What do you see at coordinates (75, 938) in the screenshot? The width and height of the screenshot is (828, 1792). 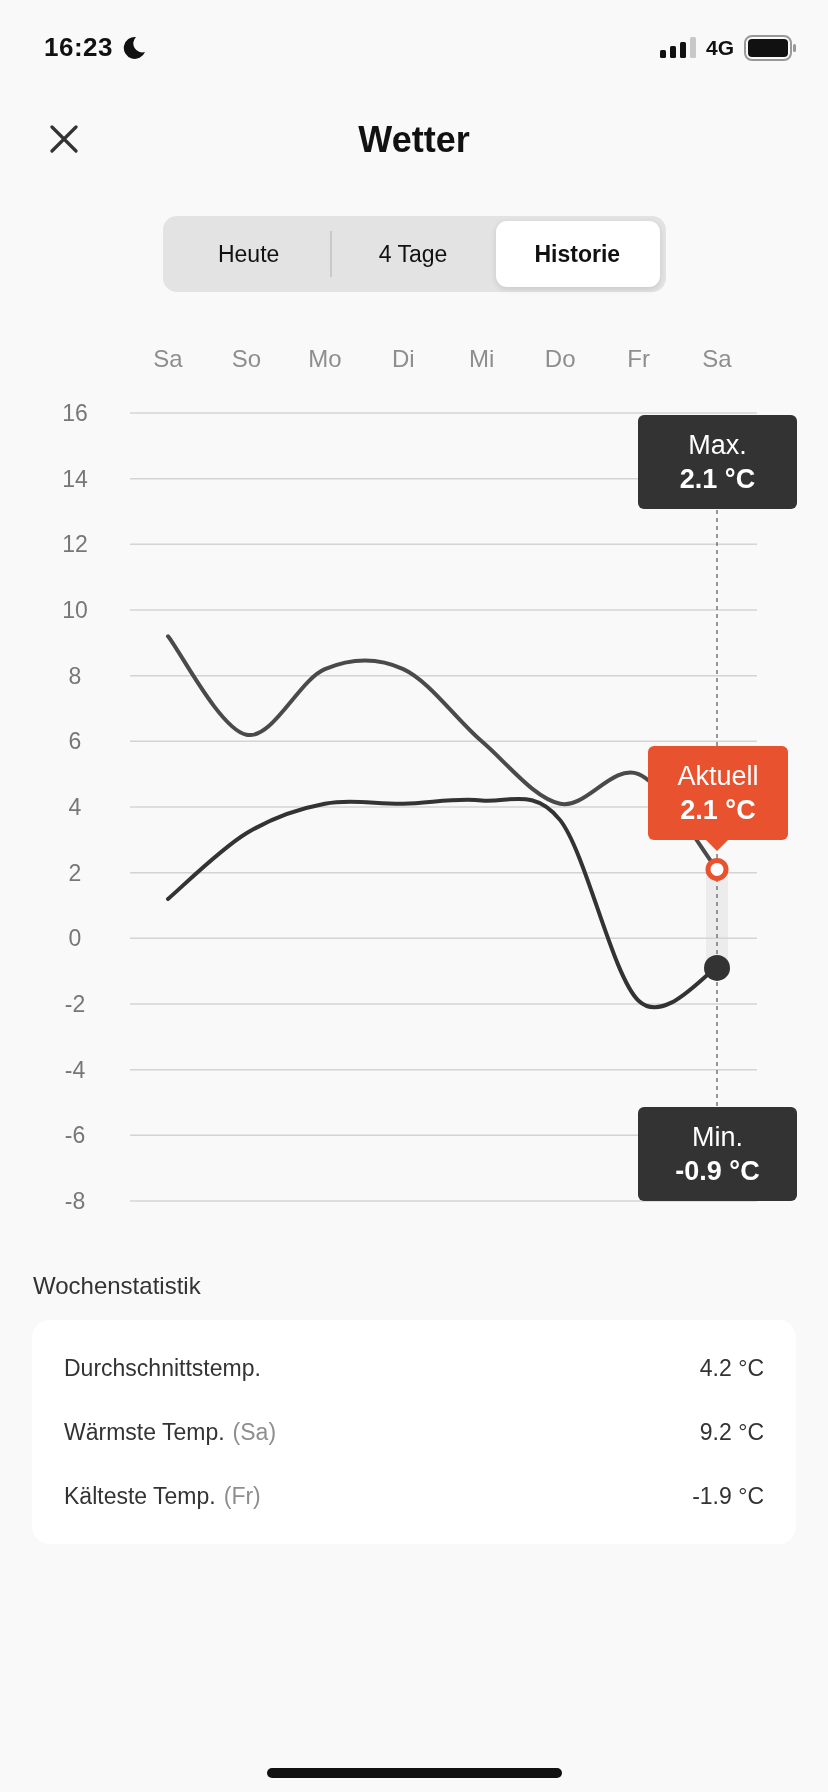 I see `axis-label: 0` at bounding box center [75, 938].